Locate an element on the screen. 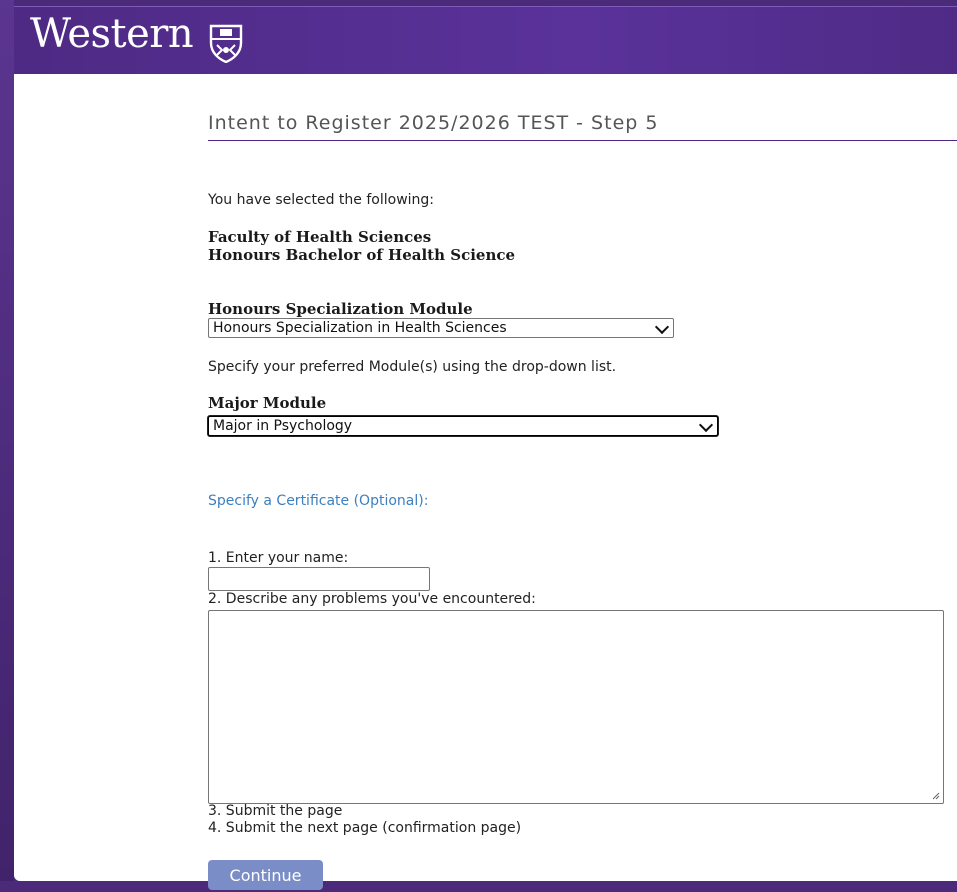 This screenshot has height=892, width=957. major-select: Major in Psychology is located at coordinates (463, 426).